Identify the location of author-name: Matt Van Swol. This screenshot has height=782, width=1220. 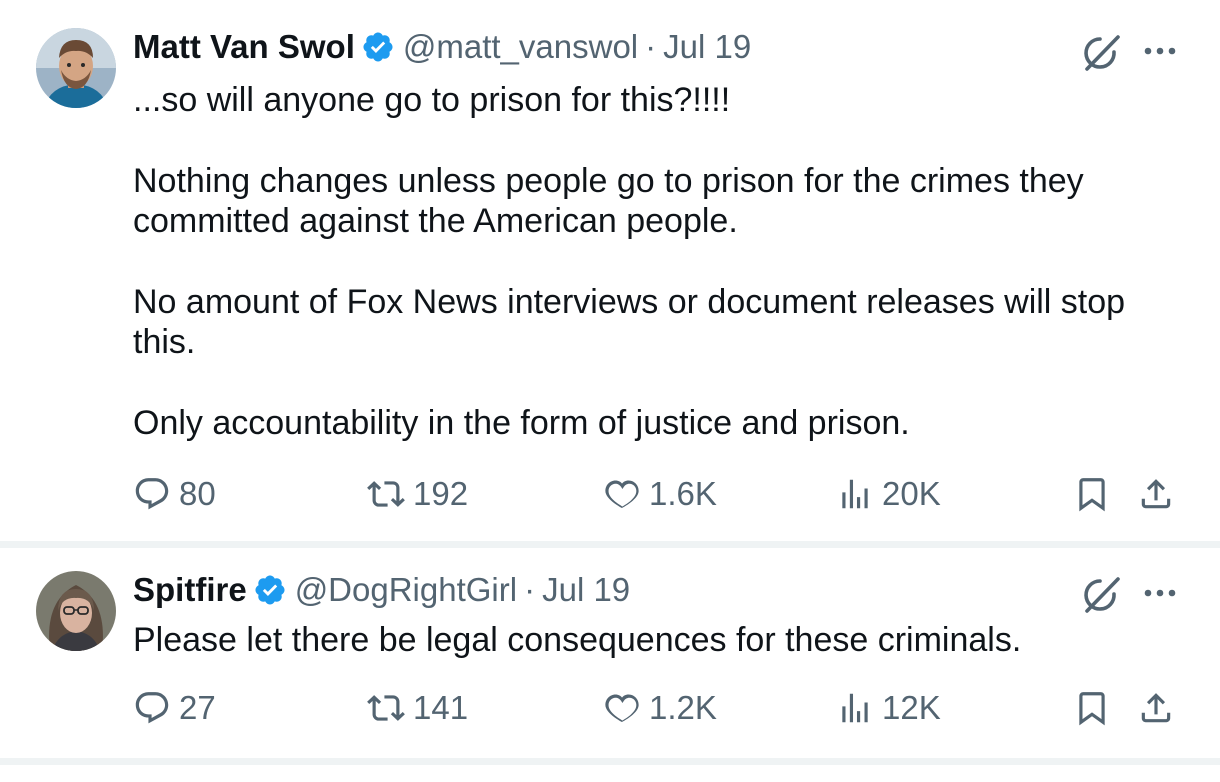
(244, 47).